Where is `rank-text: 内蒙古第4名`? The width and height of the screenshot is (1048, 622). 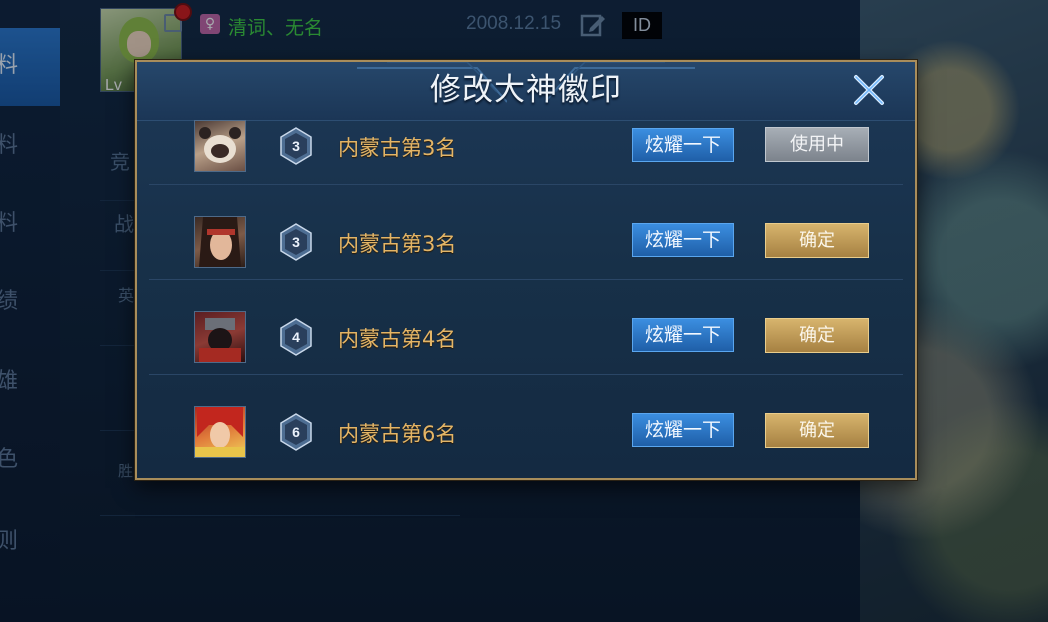
rank-text: 内蒙古第4名 is located at coordinates (397, 339).